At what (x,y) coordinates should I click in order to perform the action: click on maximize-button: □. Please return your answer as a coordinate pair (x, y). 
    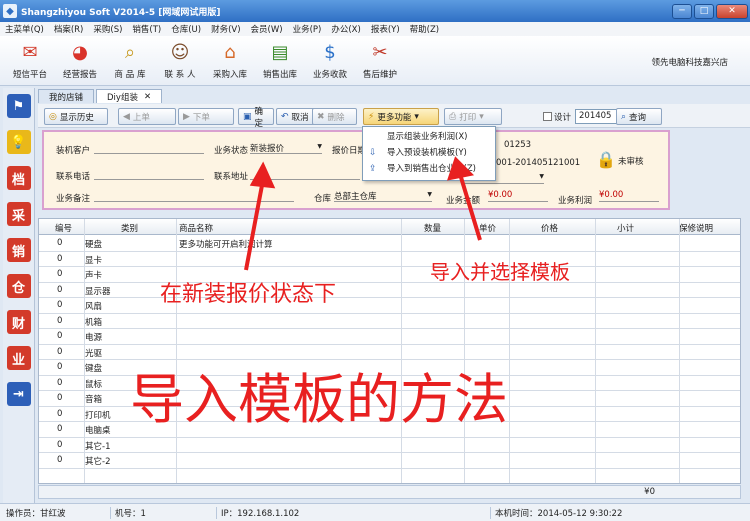
    Looking at the image, I should click on (704, 11).